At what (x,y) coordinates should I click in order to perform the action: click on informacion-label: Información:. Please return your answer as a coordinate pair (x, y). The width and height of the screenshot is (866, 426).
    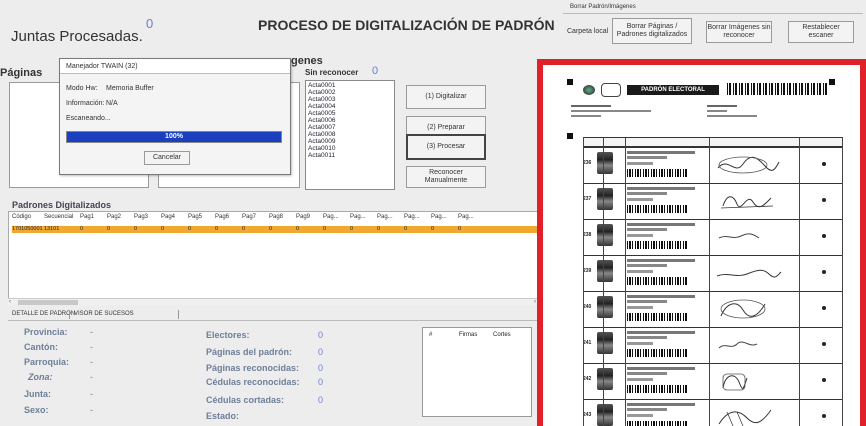
    Looking at the image, I should click on (85, 103).